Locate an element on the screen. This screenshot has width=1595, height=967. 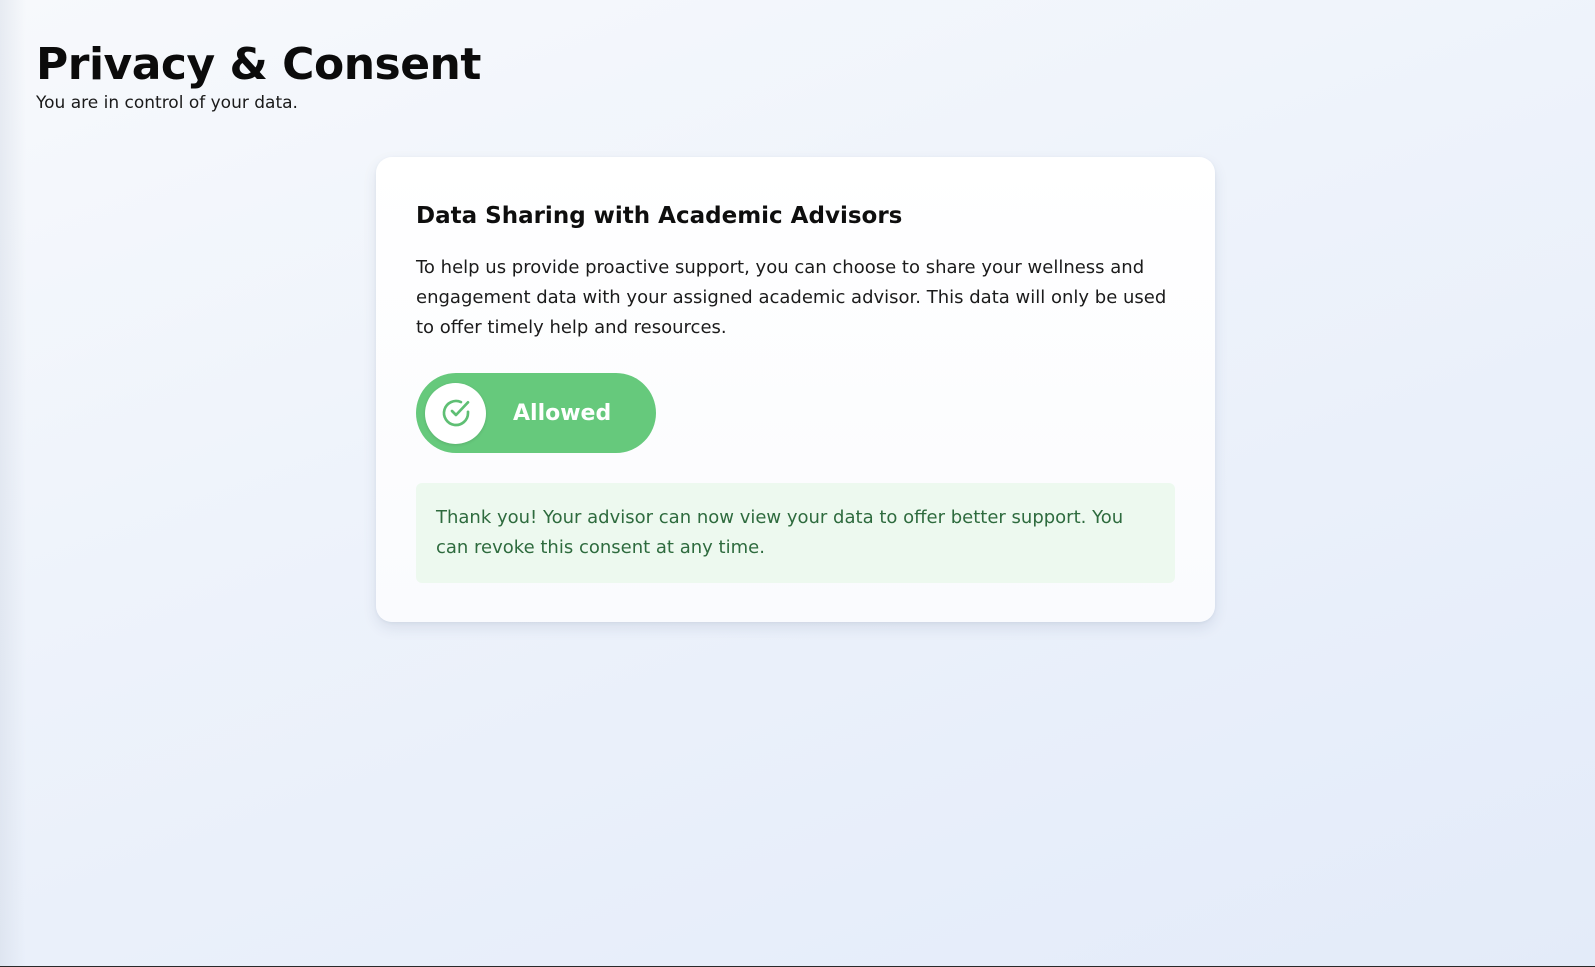
consent-toggle: Allowed is located at coordinates (536, 413).